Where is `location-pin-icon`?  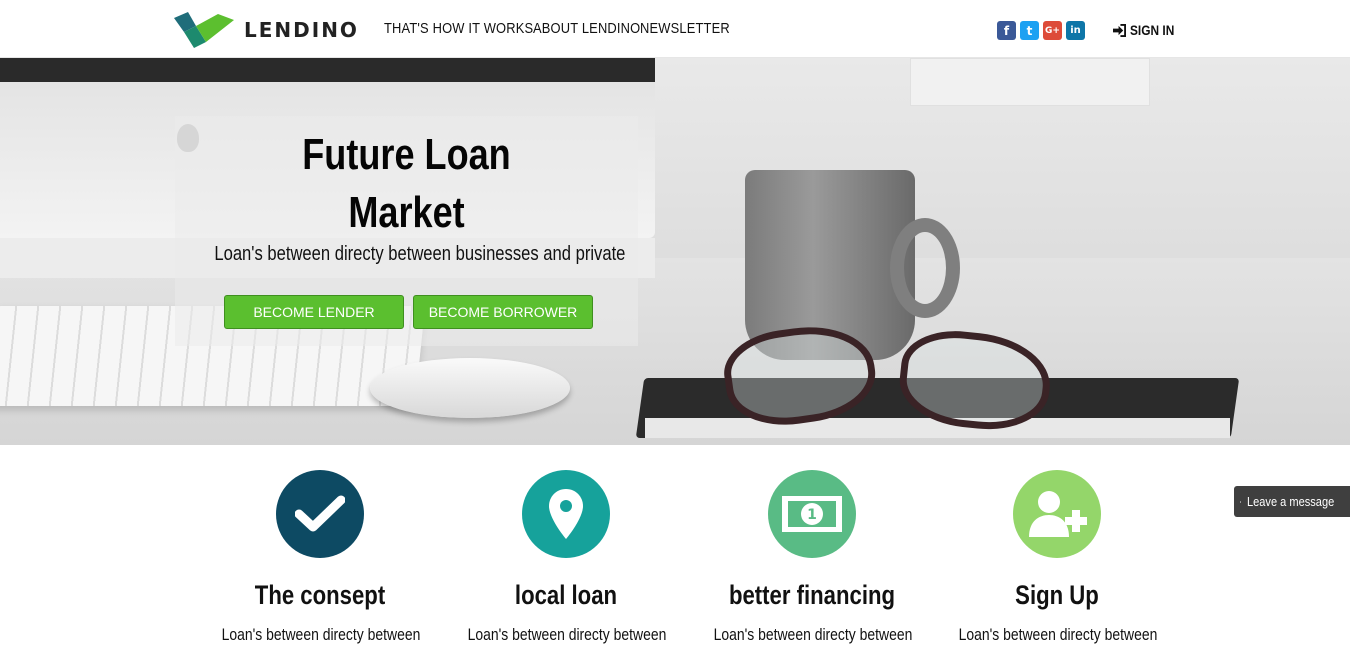 location-pin-icon is located at coordinates (566, 514).